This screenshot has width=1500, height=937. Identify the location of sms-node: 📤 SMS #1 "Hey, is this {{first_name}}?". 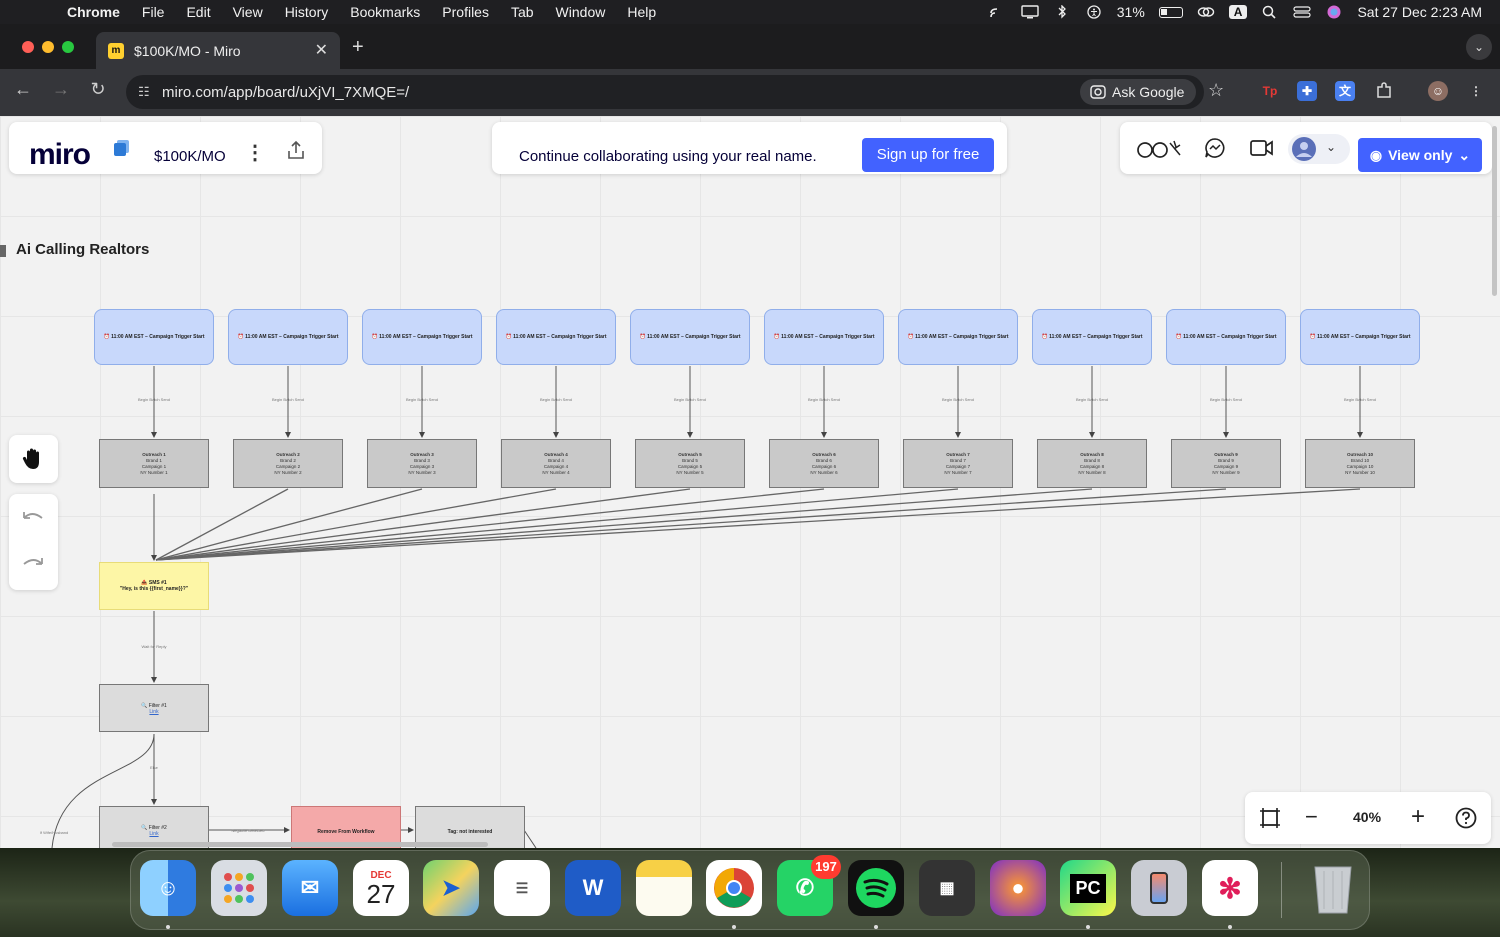
(154, 586).